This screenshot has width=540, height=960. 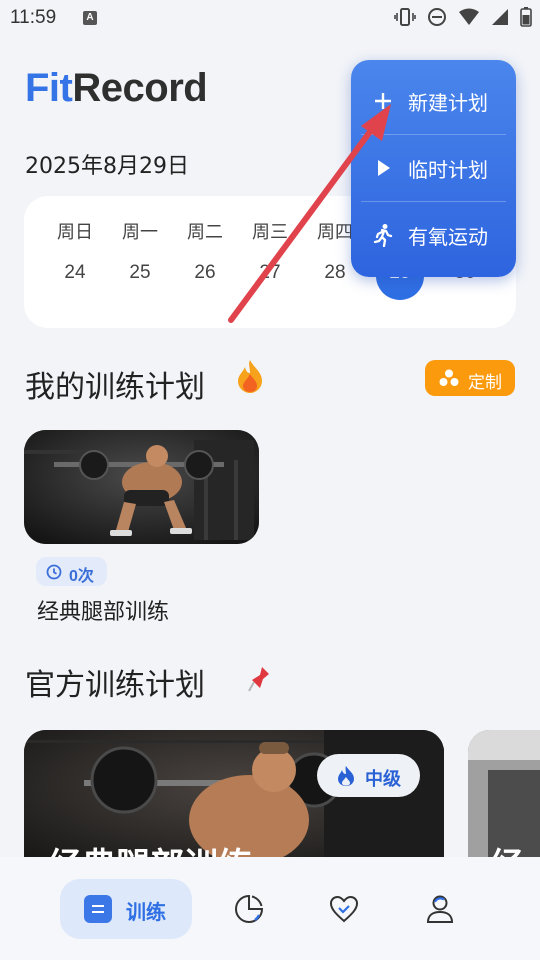 I want to click on custom-button-label: 定制, so click(x=485, y=383).